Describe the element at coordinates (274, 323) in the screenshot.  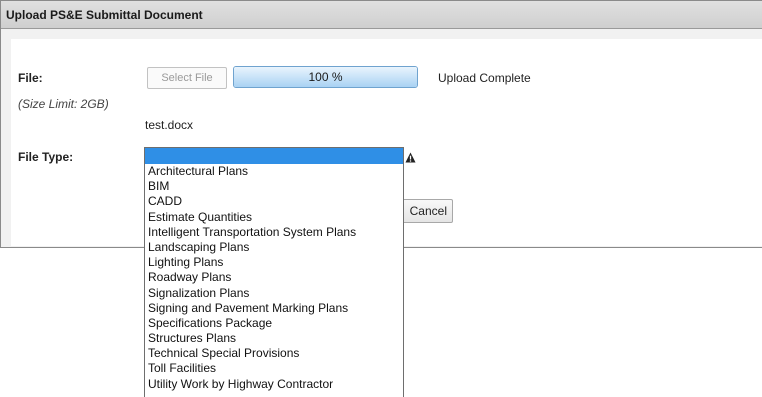
I see `file-type-option: Specifications Package` at that location.